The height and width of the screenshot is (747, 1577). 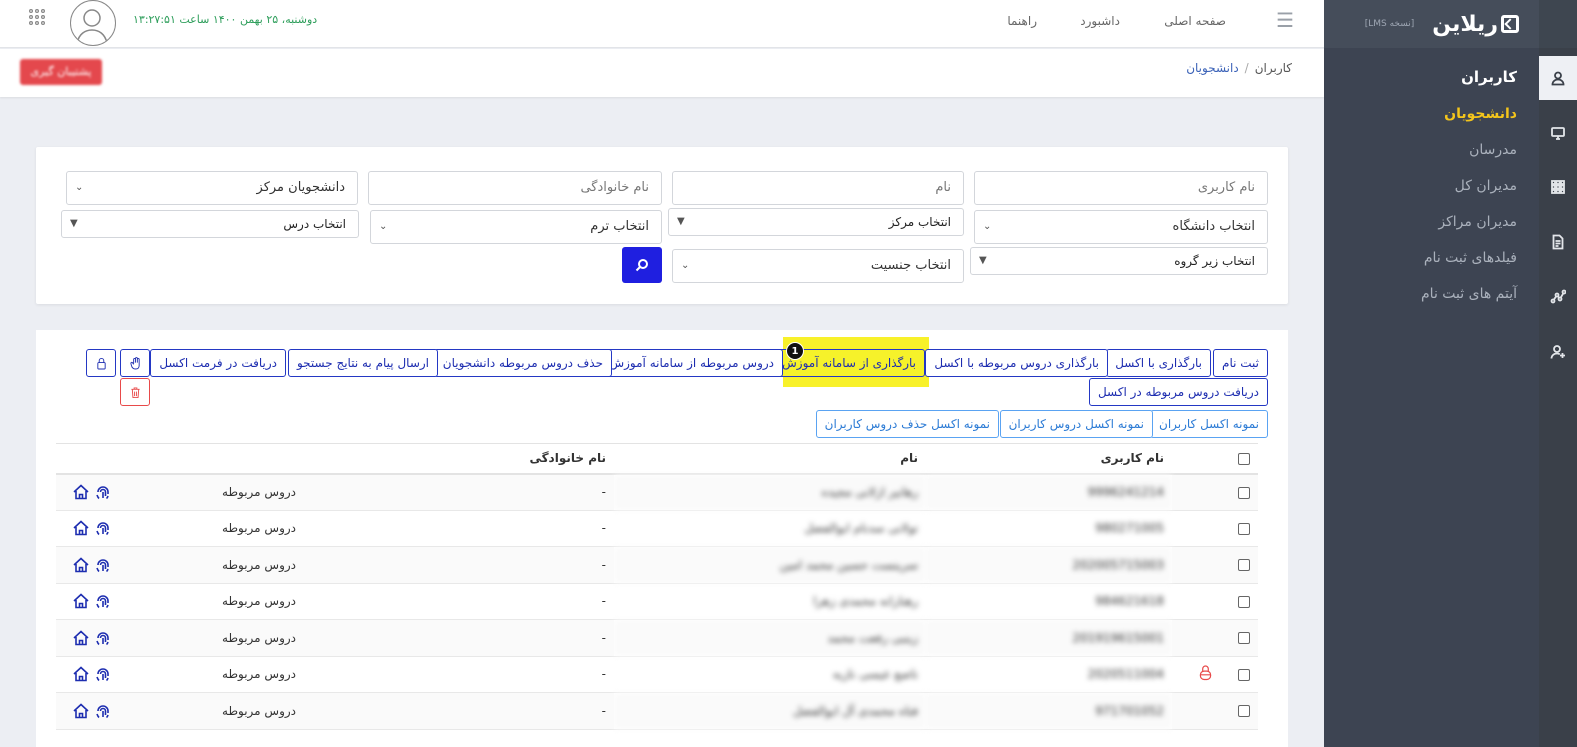 What do you see at coordinates (907, 424) in the screenshot?
I see `sample-delete-user-courses-excel-button: نمونه اکسل حذف دروس کاربران` at bounding box center [907, 424].